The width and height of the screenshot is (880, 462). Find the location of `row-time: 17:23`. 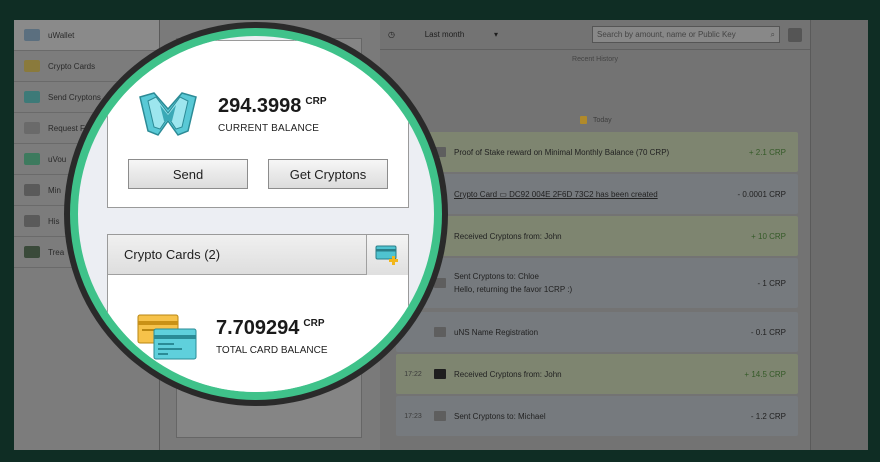

row-time: 17:23 is located at coordinates (413, 416).